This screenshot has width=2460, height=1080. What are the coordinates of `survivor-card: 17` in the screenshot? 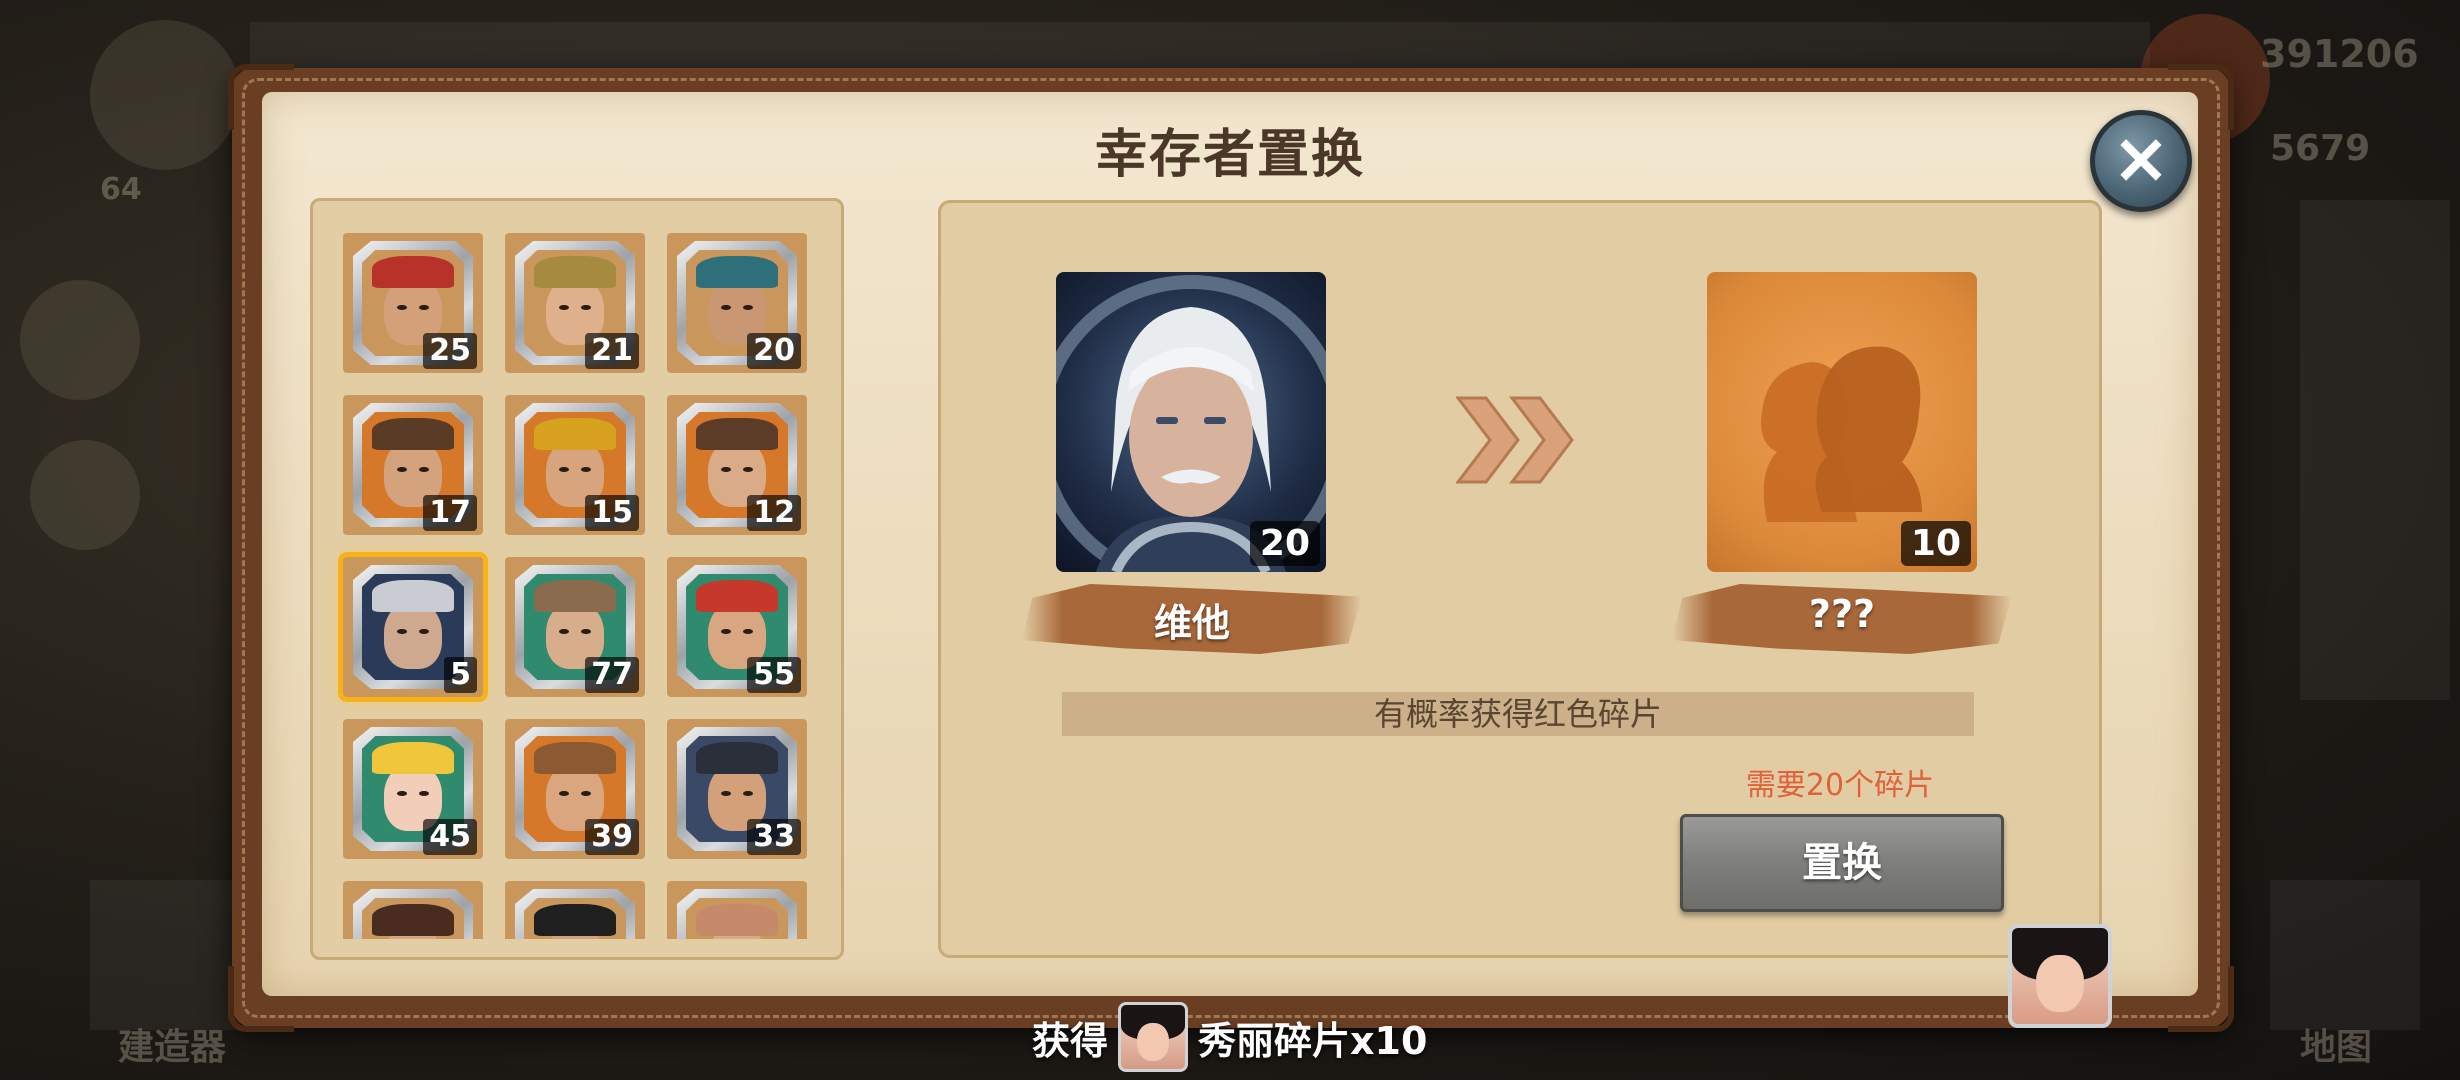 It's located at (413, 465).